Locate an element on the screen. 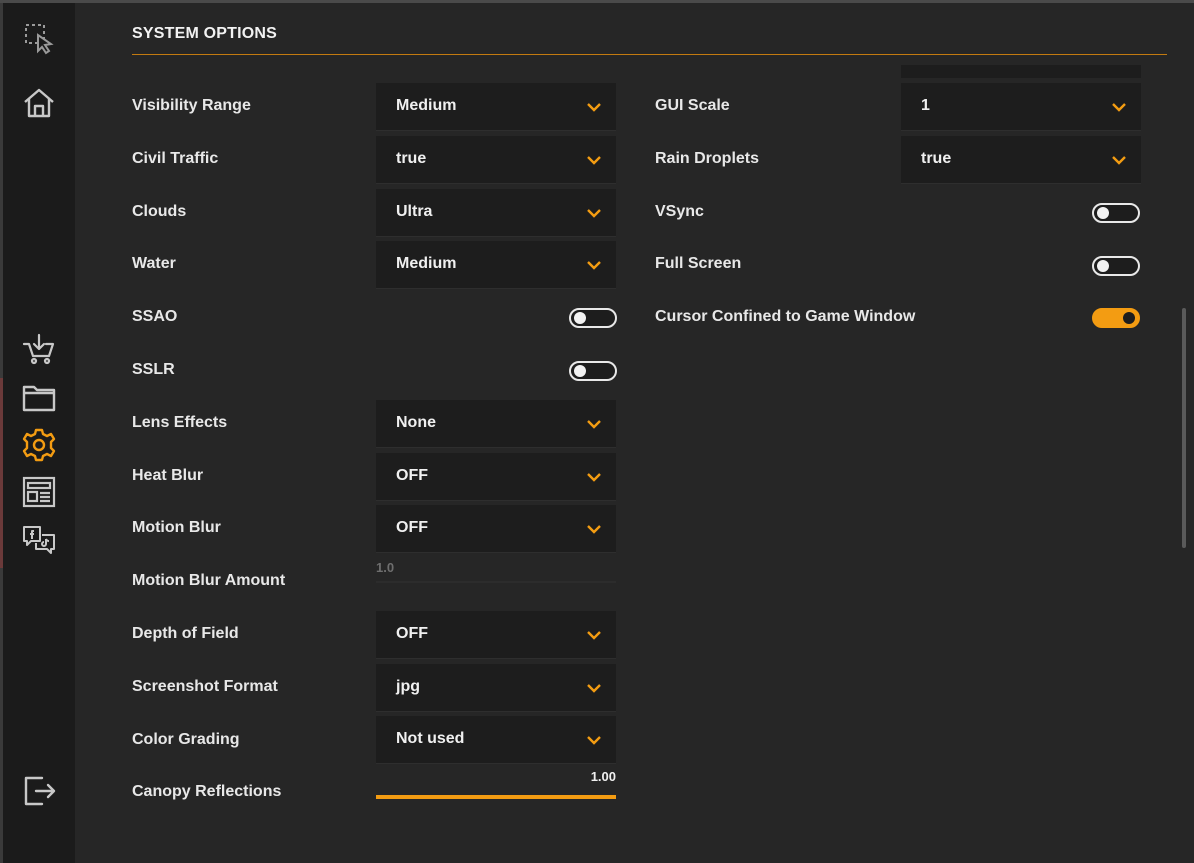  visibility-range-value: Medium is located at coordinates (426, 105).